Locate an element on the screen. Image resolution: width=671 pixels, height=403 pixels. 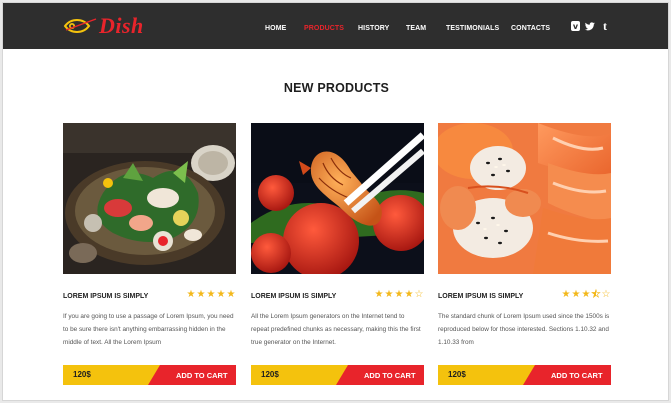
salmon-rolls-photo is located at coordinates (524, 198).